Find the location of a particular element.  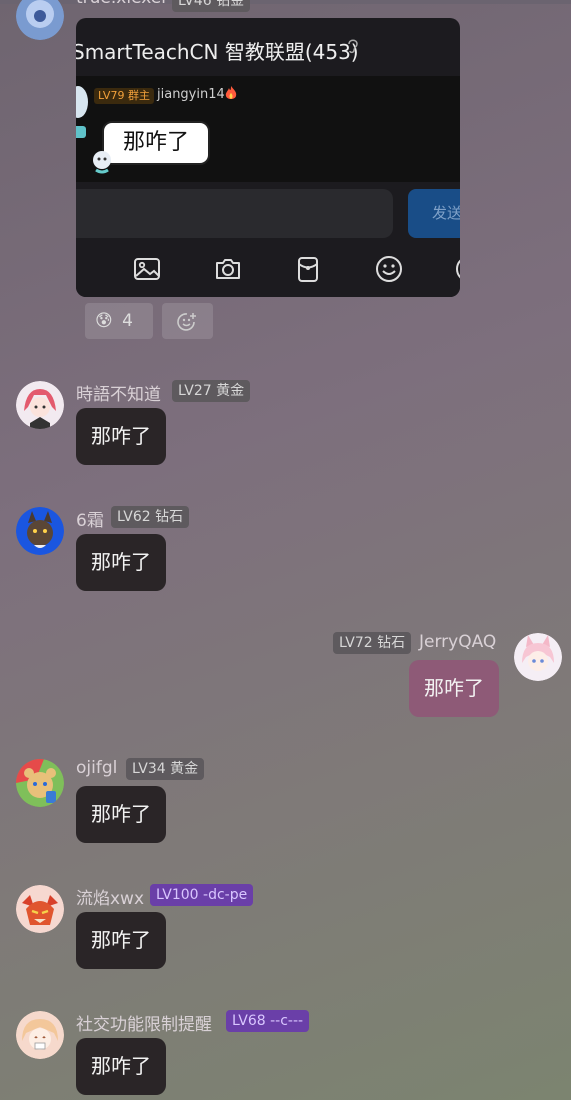

camera-icon is located at coordinates (228, 269).